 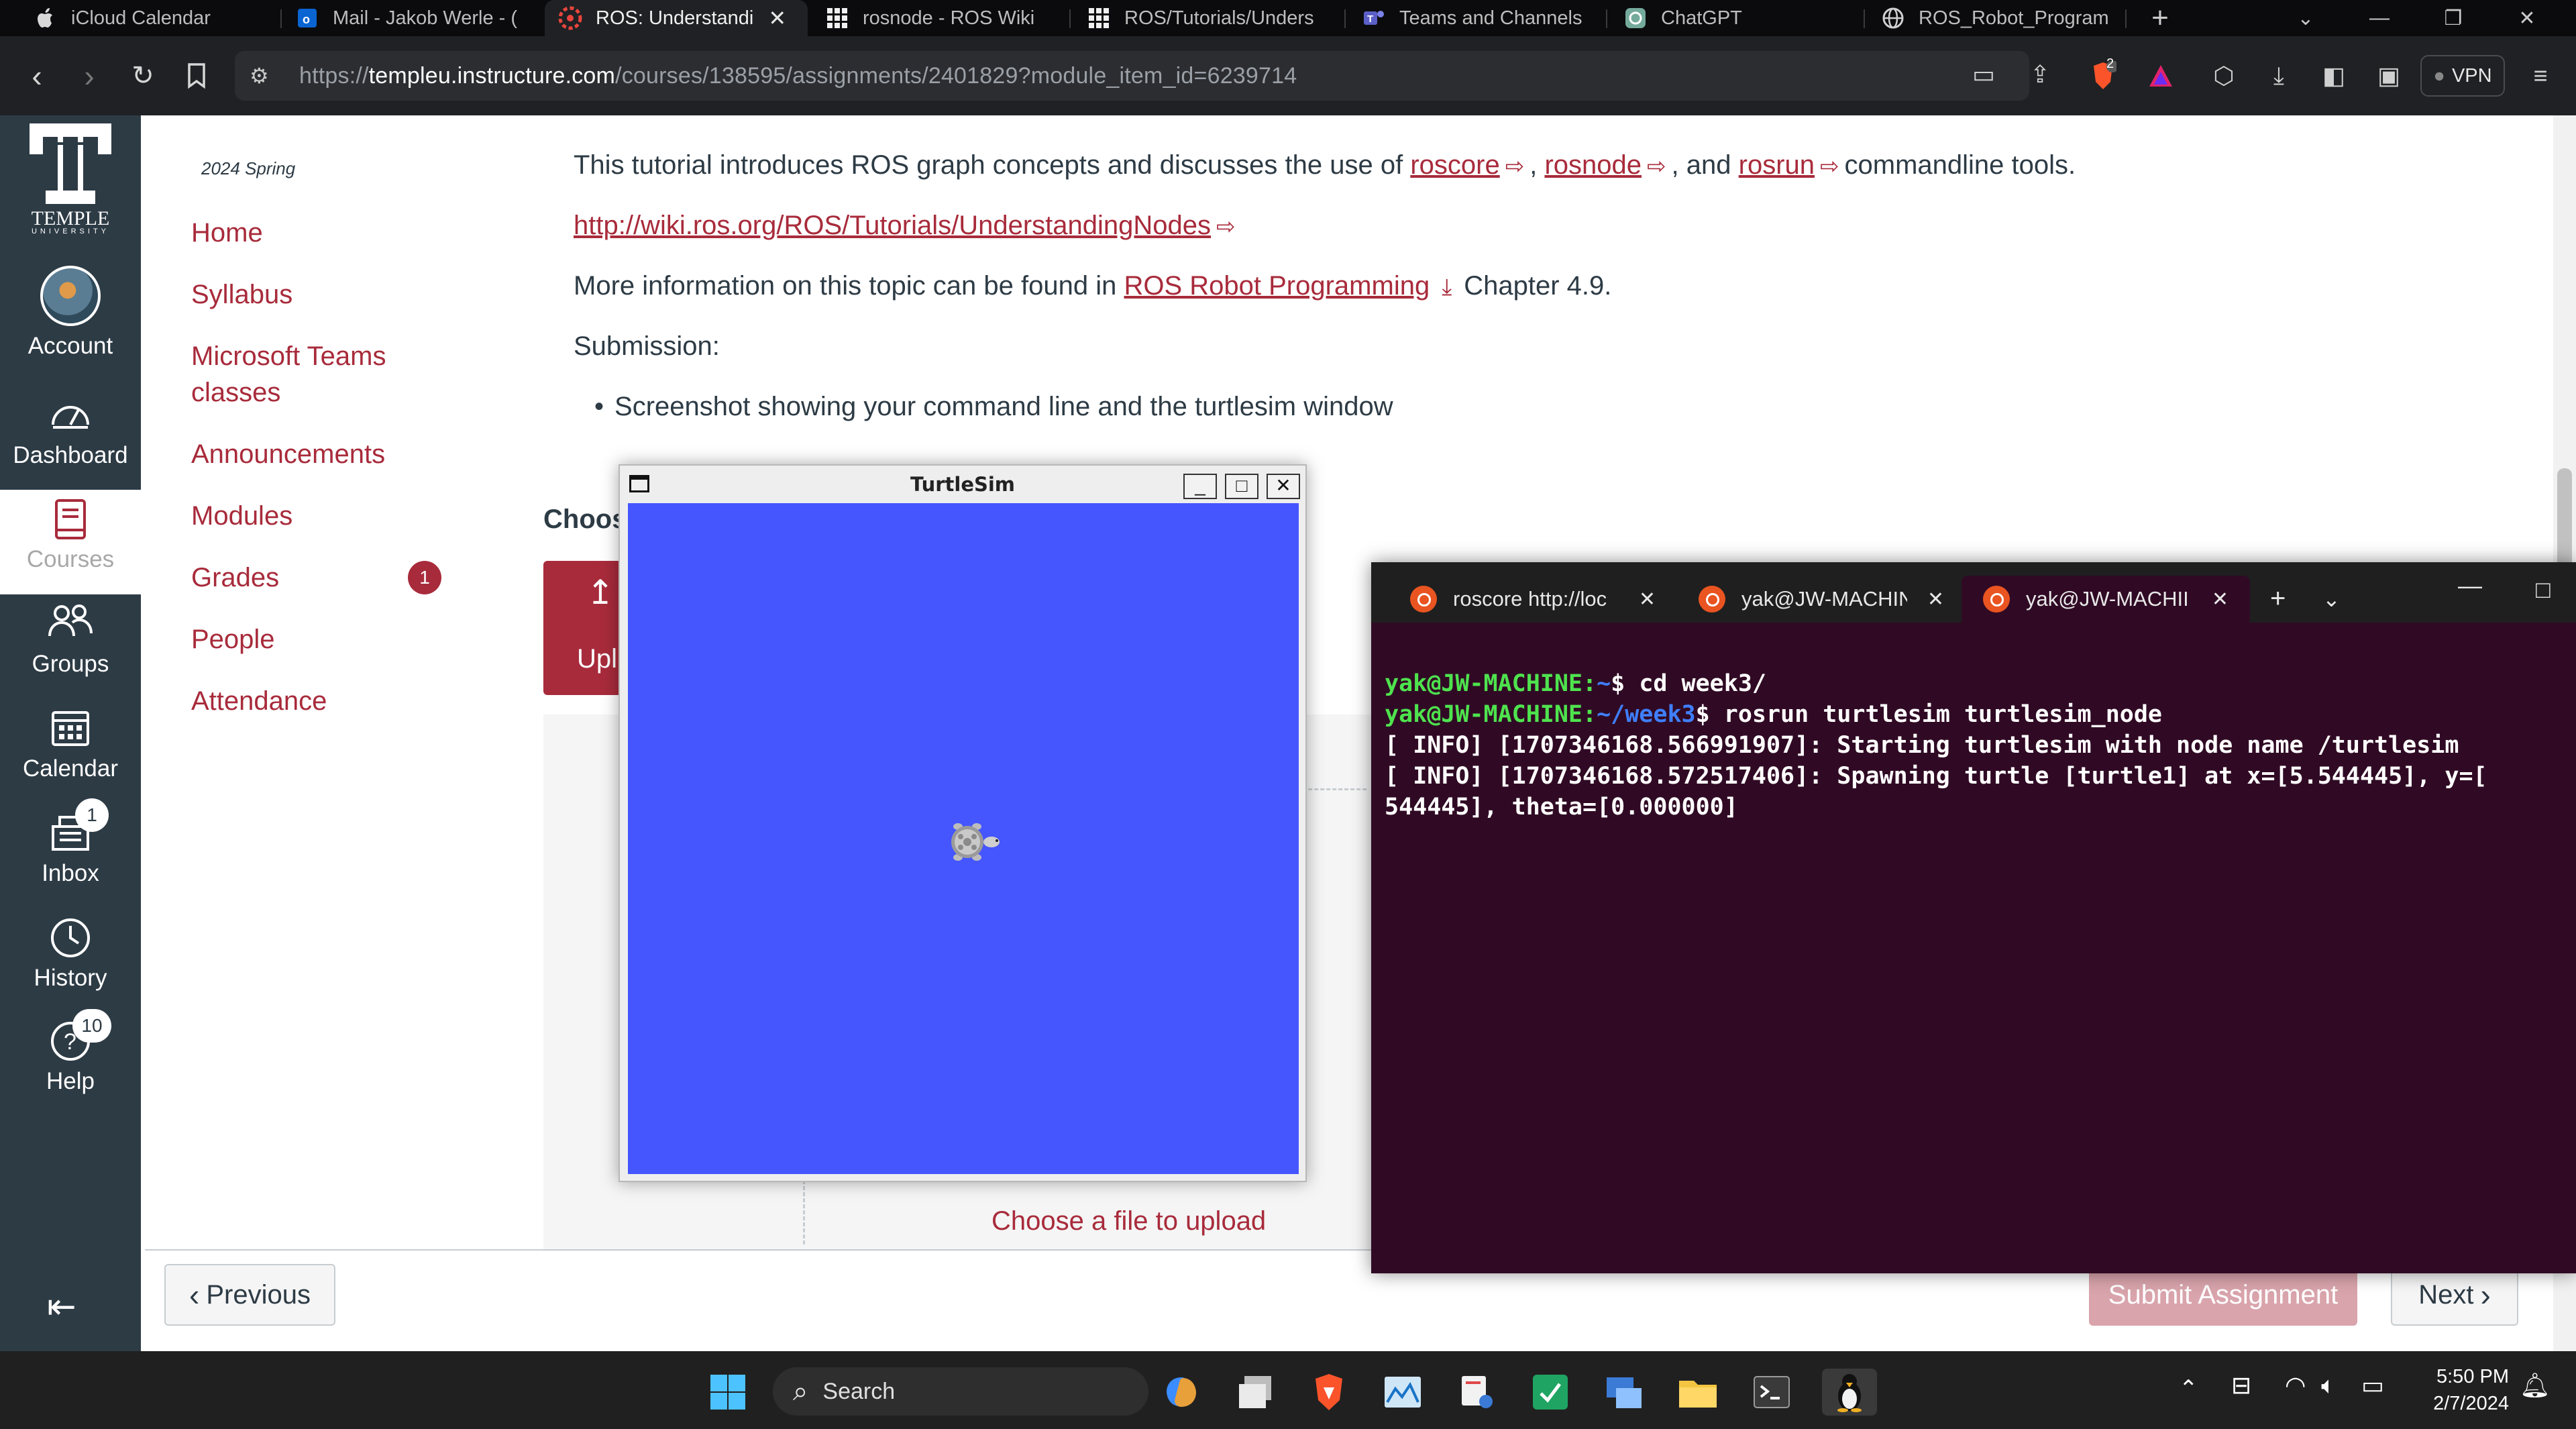 I want to click on brave-browser-icon, so click(x=1328, y=1392).